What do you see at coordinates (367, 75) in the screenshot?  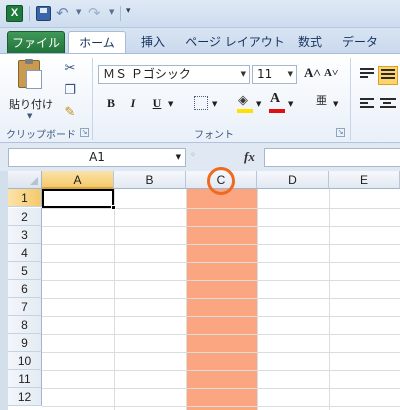 I see `align-top-icon` at bounding box center [367, 75].